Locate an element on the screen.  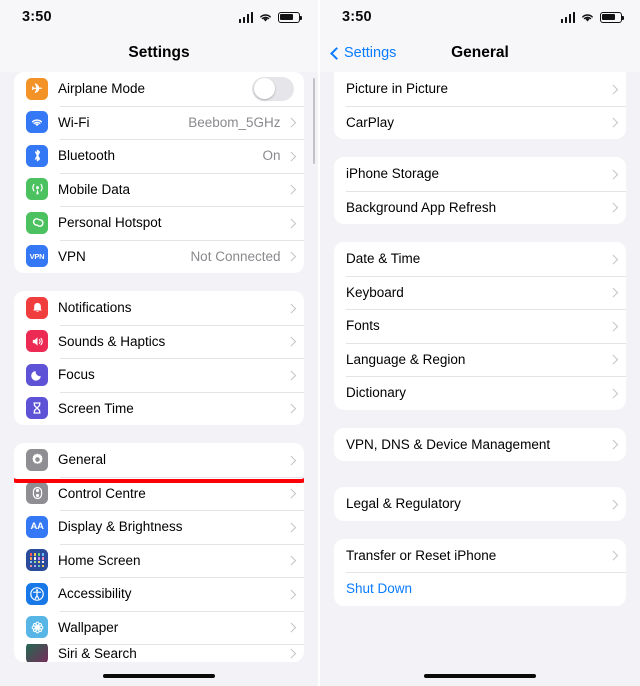
settings-row-iphone-storage: iPhone Storage is located at coordinates (480, 174).